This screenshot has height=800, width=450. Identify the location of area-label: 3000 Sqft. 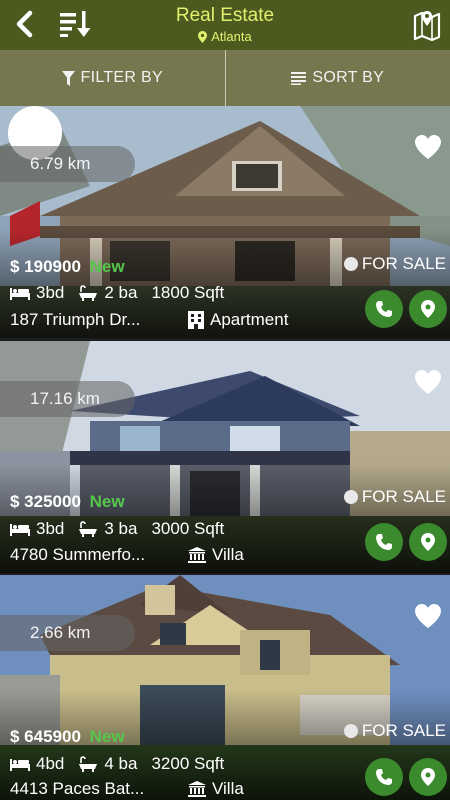
(188, 528).